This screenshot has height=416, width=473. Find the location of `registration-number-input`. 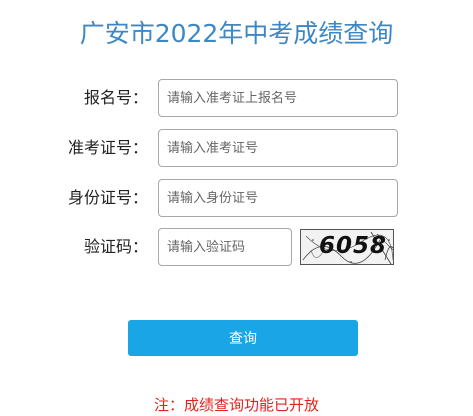

registration-number-input is located at coordinates (278, 98).